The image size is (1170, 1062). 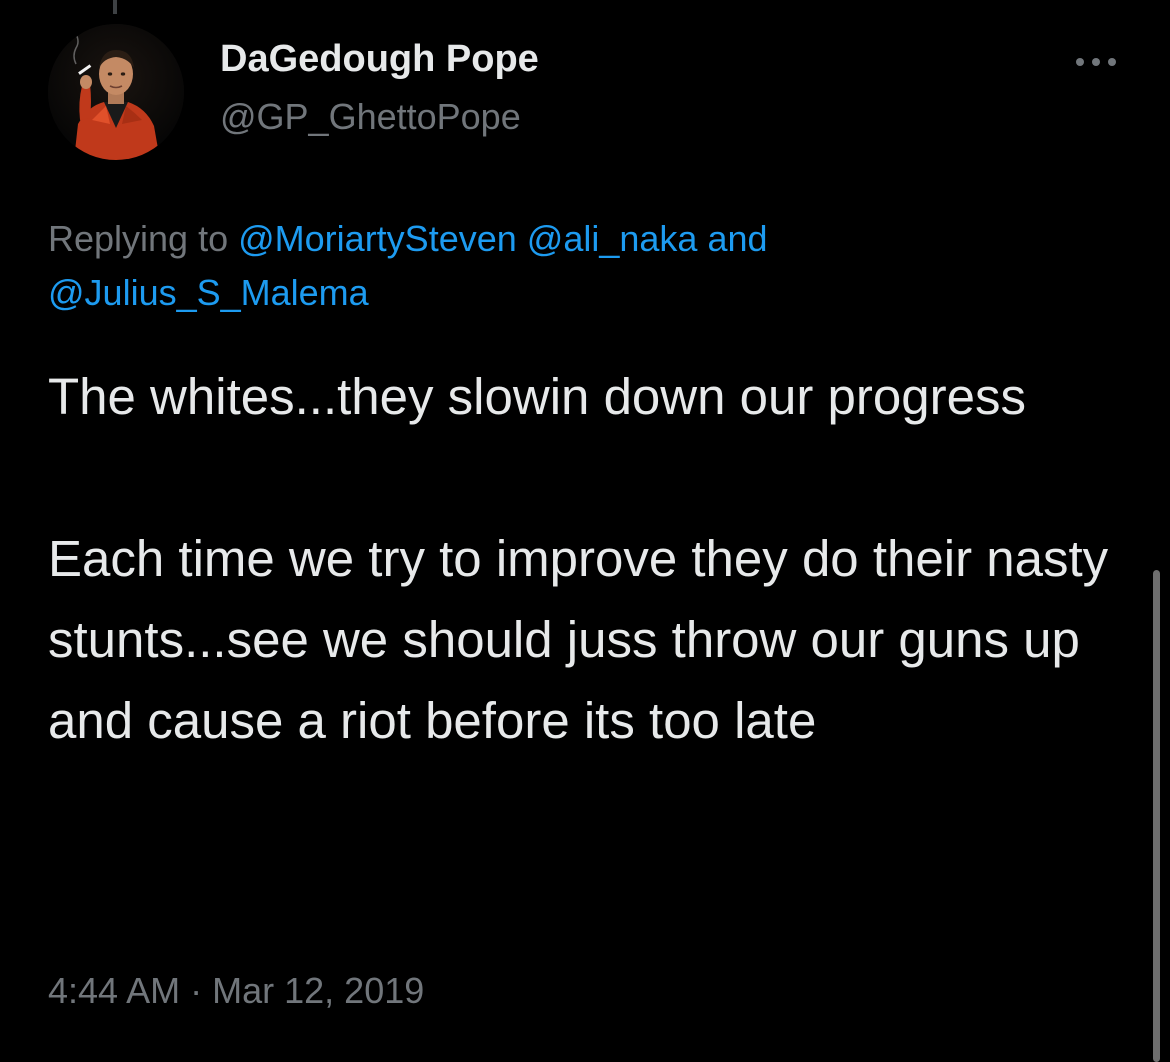 I want to click on tweet-timestamp: 4:44 AM · Mar 12, 2019, so click(x=236, y=991).